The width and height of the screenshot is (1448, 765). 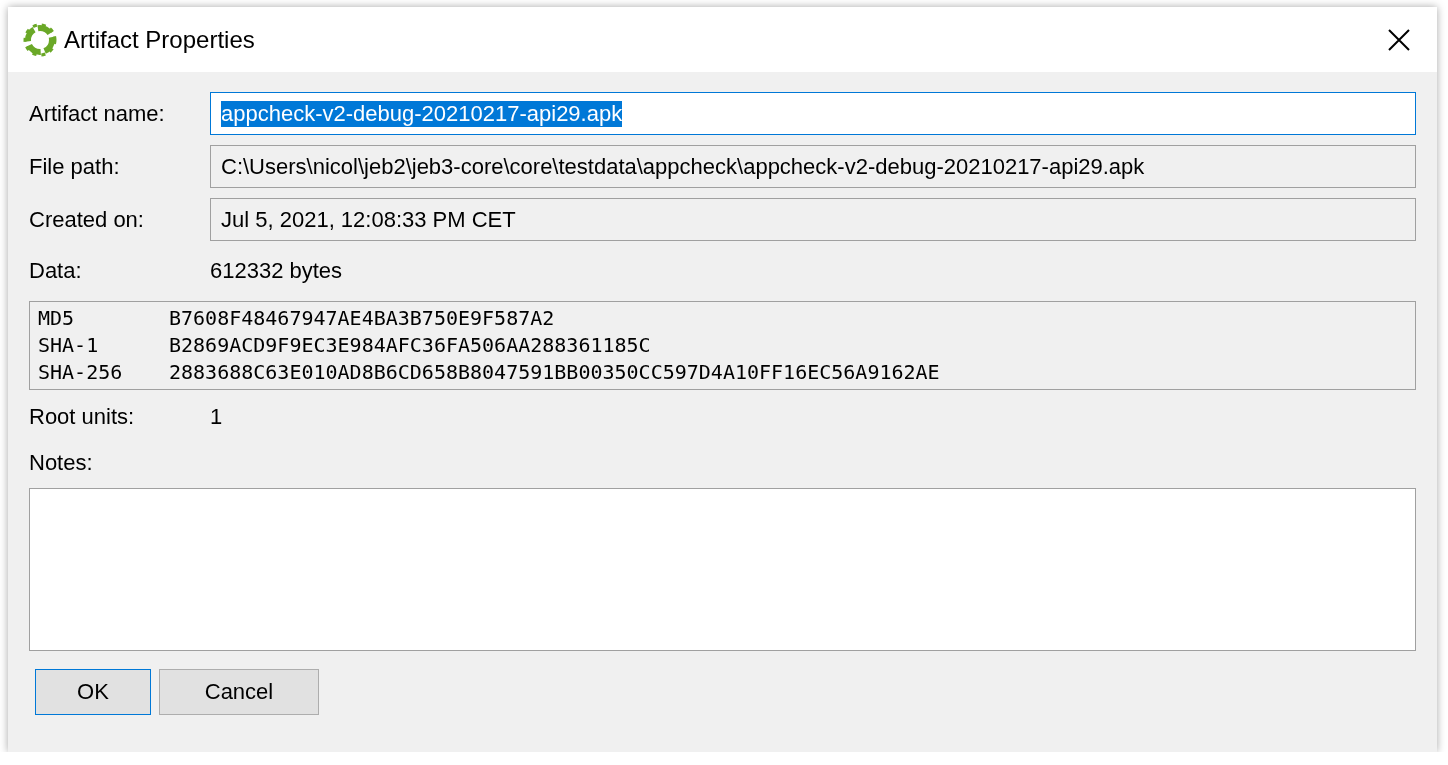 I want to click on text-field: Jul 5, 2021, 12:08:33 PM CET, so click(x=813, y=219).